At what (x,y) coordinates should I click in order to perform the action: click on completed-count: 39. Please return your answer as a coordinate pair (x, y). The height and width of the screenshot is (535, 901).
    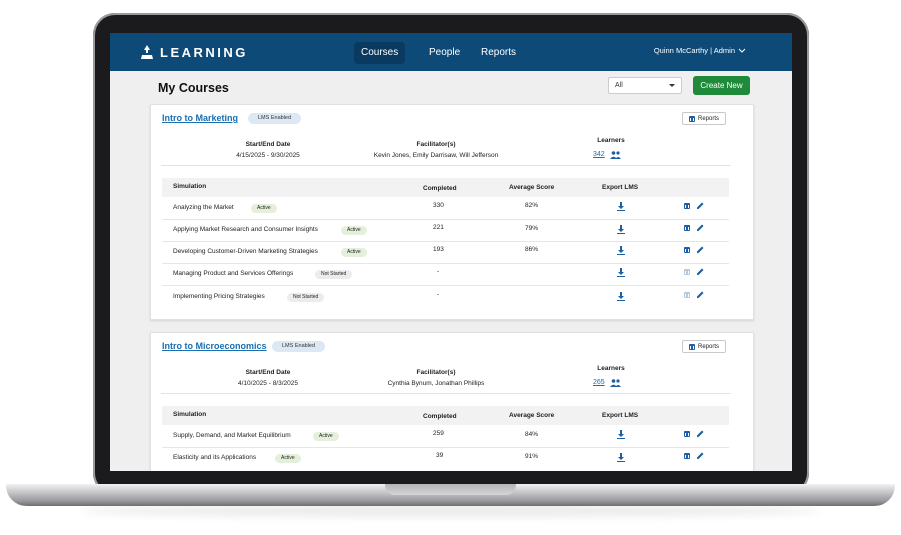
    Looking at the image, I should click on (440, 455).